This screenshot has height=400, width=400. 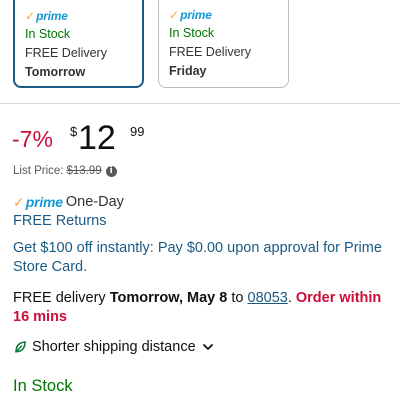 I want to click on availability-status: In Stock, so click(x=43, y=386).